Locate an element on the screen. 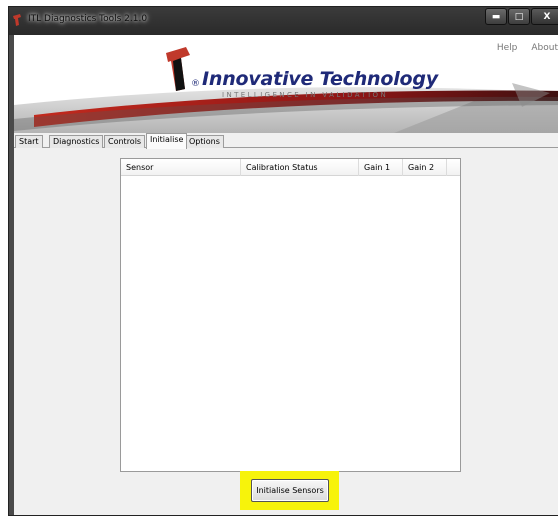 The image size is (558, 516). title-bar: ITL Diagnostics Tools 2.1.0 ▬ □ X is located at coordinates (283, 21).